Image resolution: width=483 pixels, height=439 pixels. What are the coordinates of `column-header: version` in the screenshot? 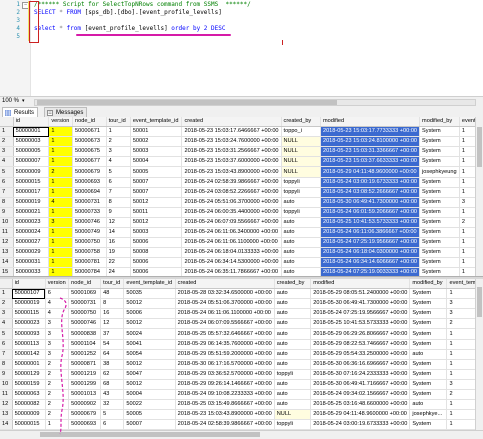 It's located at (56, 284).